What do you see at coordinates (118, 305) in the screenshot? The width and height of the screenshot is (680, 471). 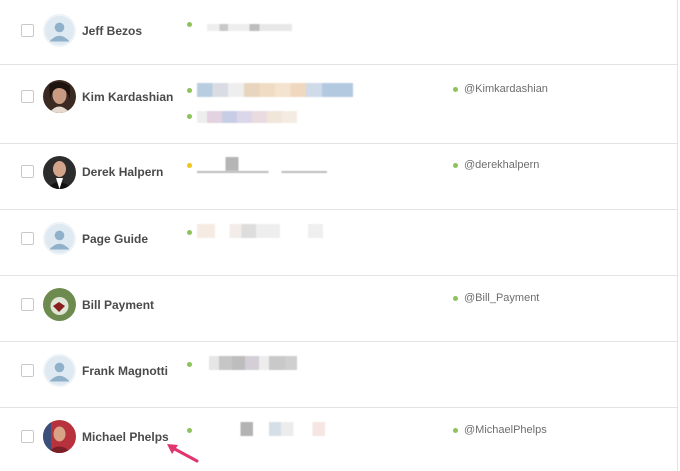 I see `contact-name: Bill Payment` at bounding box center [118, 305].